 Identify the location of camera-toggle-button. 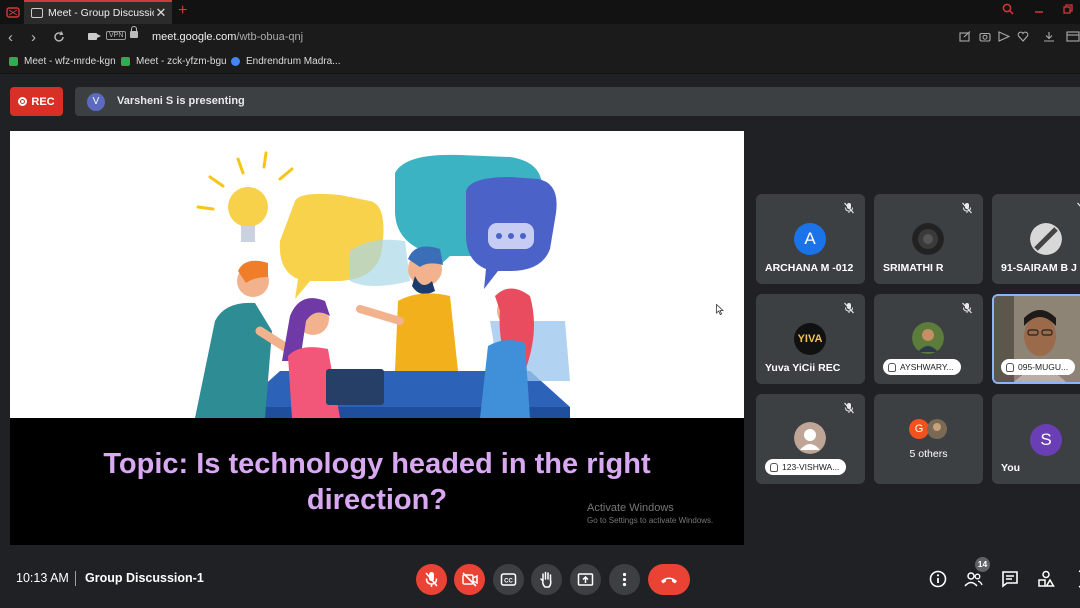
(469, 579).